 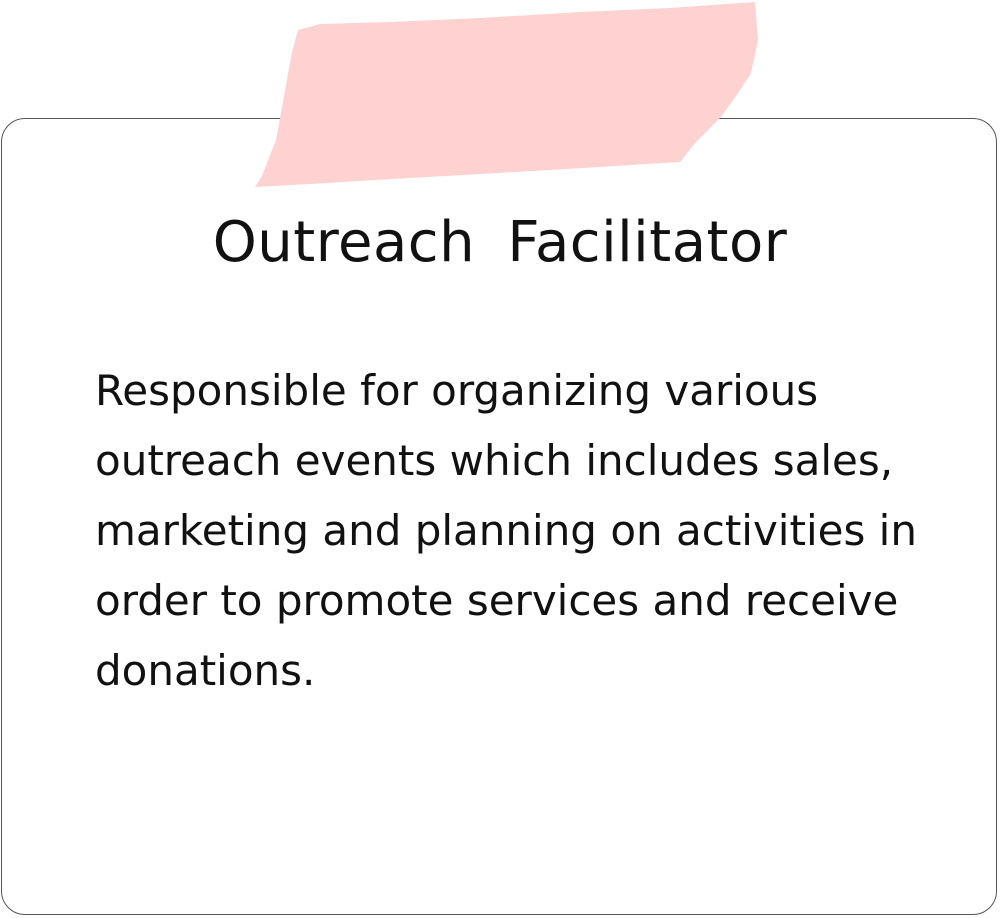 I want to click on description-line: Responsible for organizing various, so click(x=457, y=390).